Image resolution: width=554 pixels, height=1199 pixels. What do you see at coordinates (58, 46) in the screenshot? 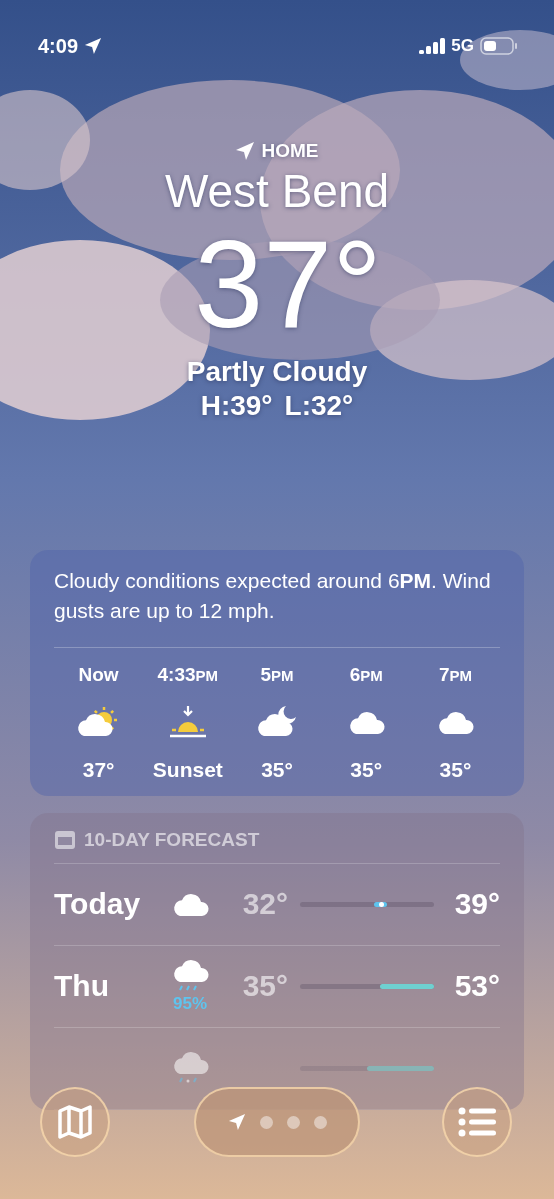
I see `status-time: 4:09` at bounding box center [58, 46].